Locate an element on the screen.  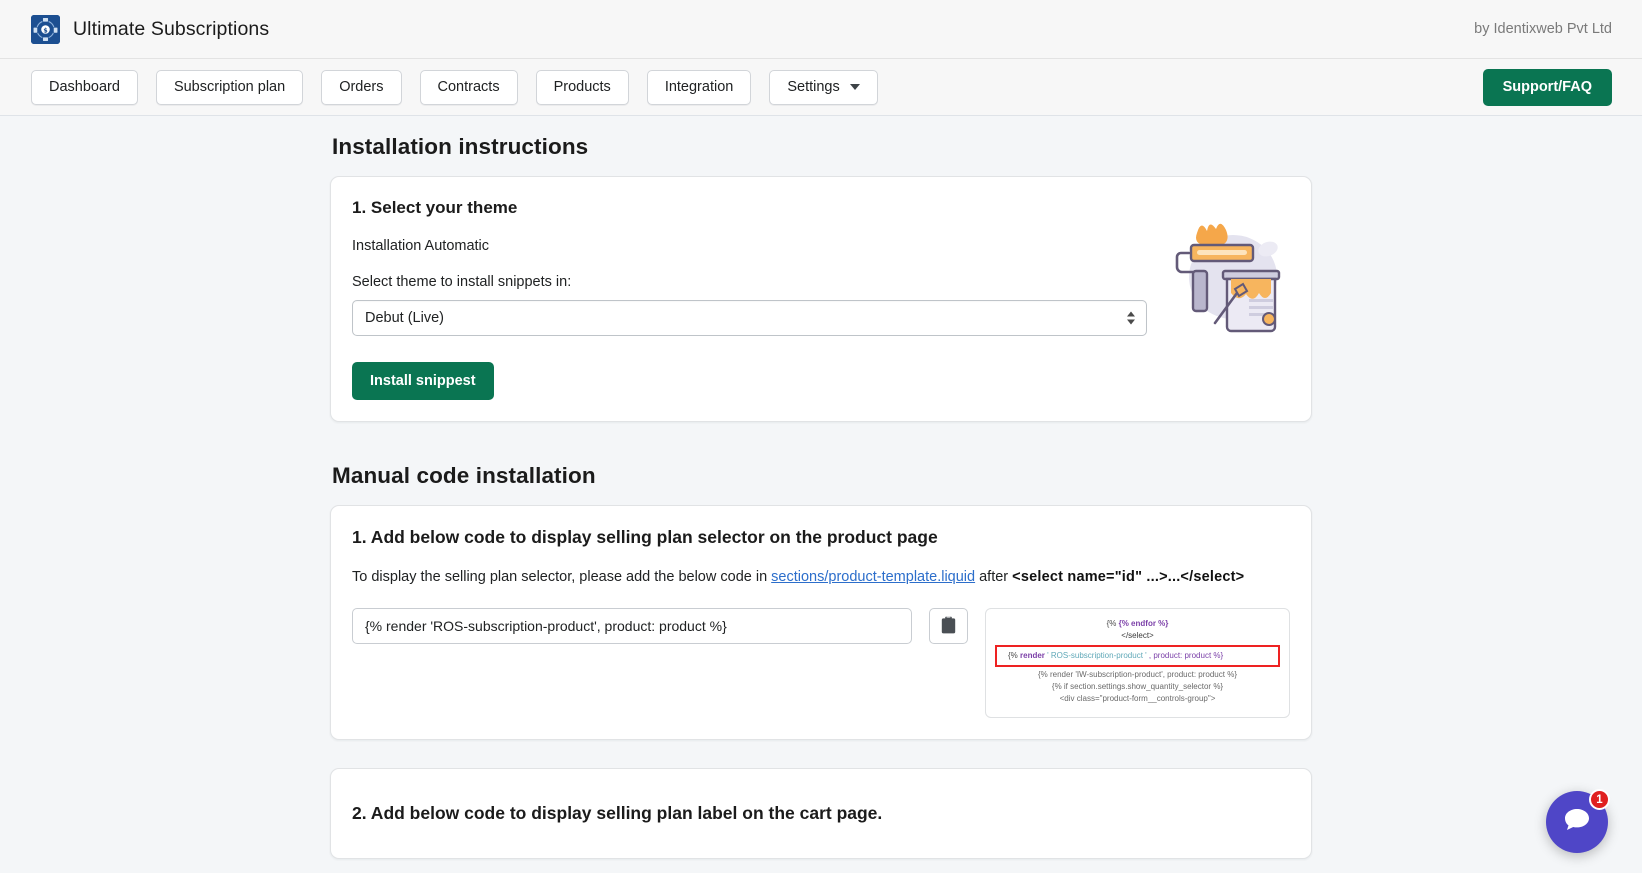
brand: $ Ultimate Subscriptions is located at coordinates (150, 29).